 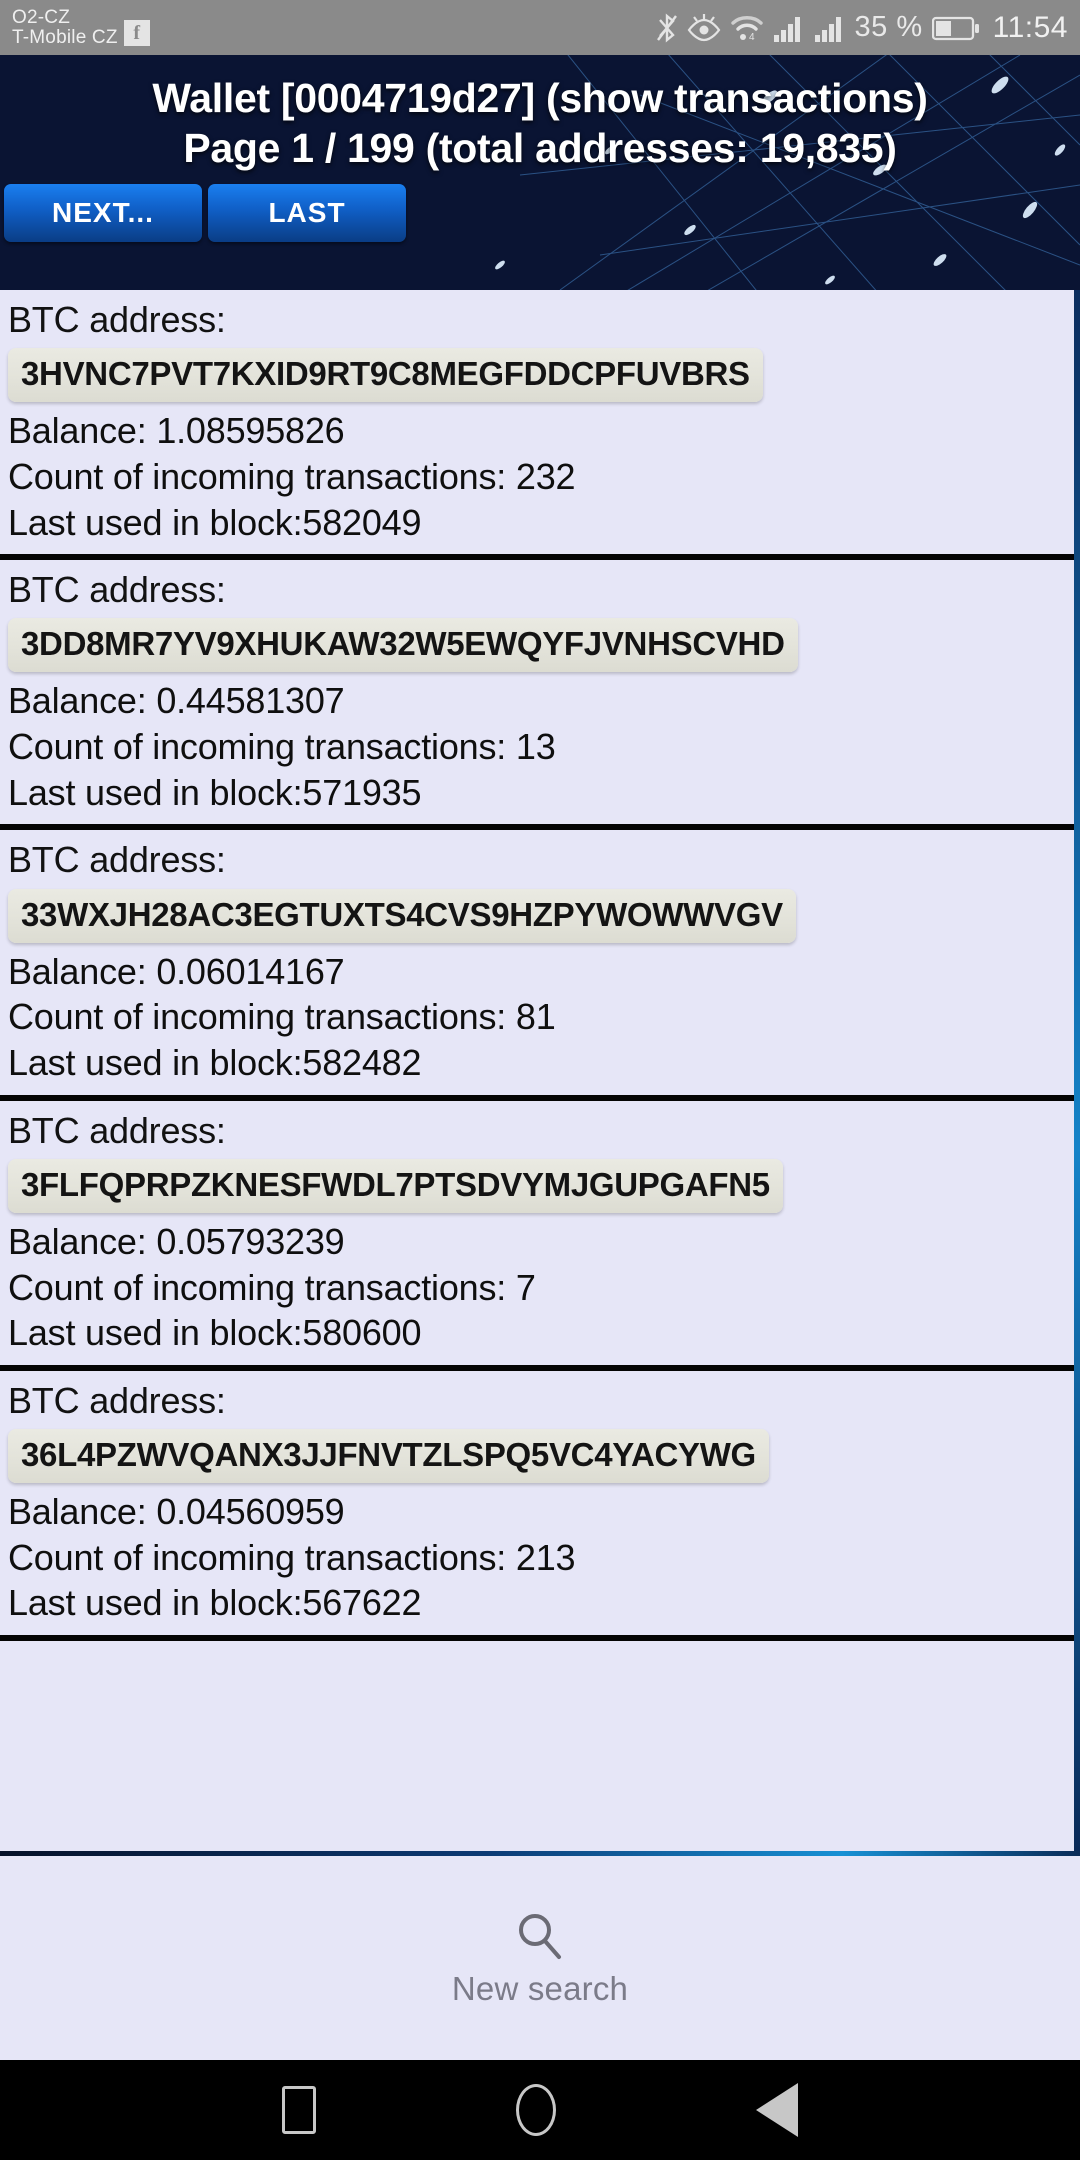 What do you see at coordinates (746, 29) in the screenshot?
I see `wifi-icon: 4` at bounding box center [746, 29].